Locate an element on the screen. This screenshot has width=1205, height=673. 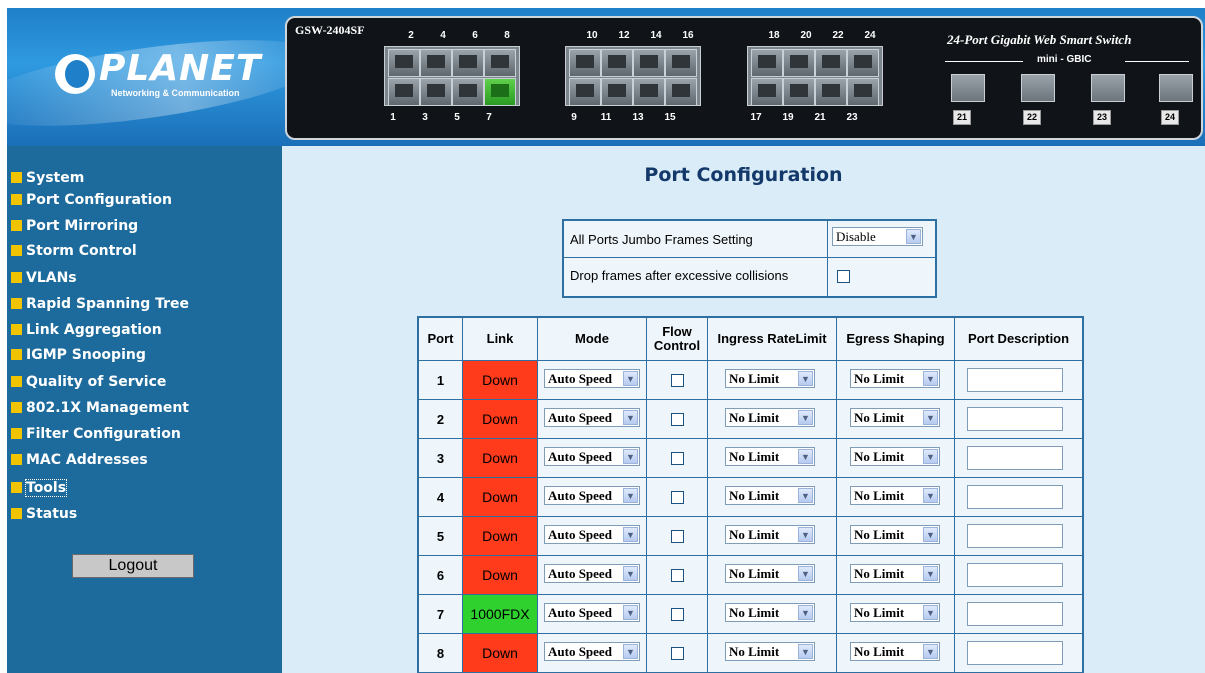
sidebar-item-tools: Tools is located at coordinates (39, 490).